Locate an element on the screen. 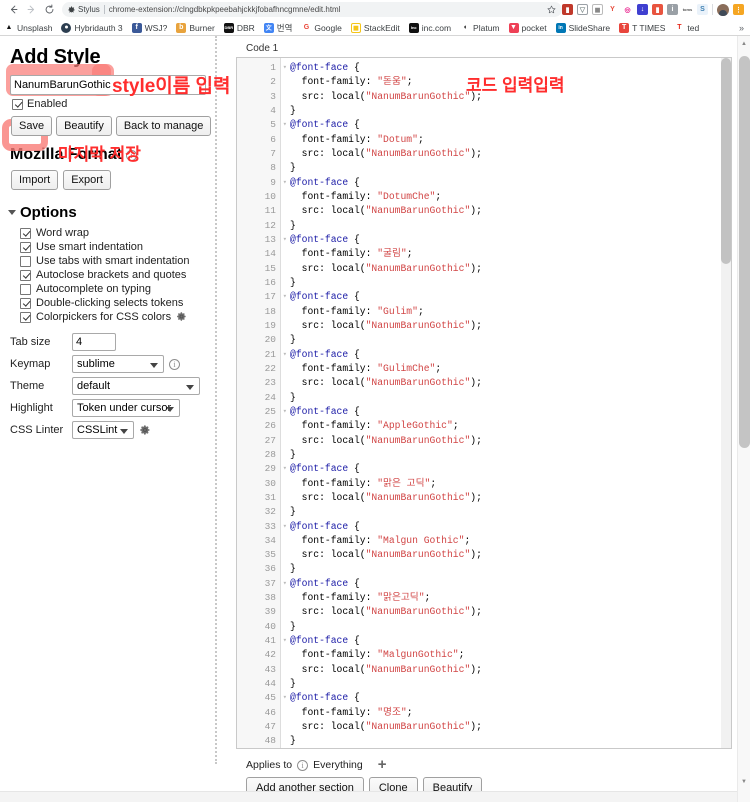 The height and width of the screenshot is (802, 750). css-linter-select: CSSLint is located at coordinates (103, 430).